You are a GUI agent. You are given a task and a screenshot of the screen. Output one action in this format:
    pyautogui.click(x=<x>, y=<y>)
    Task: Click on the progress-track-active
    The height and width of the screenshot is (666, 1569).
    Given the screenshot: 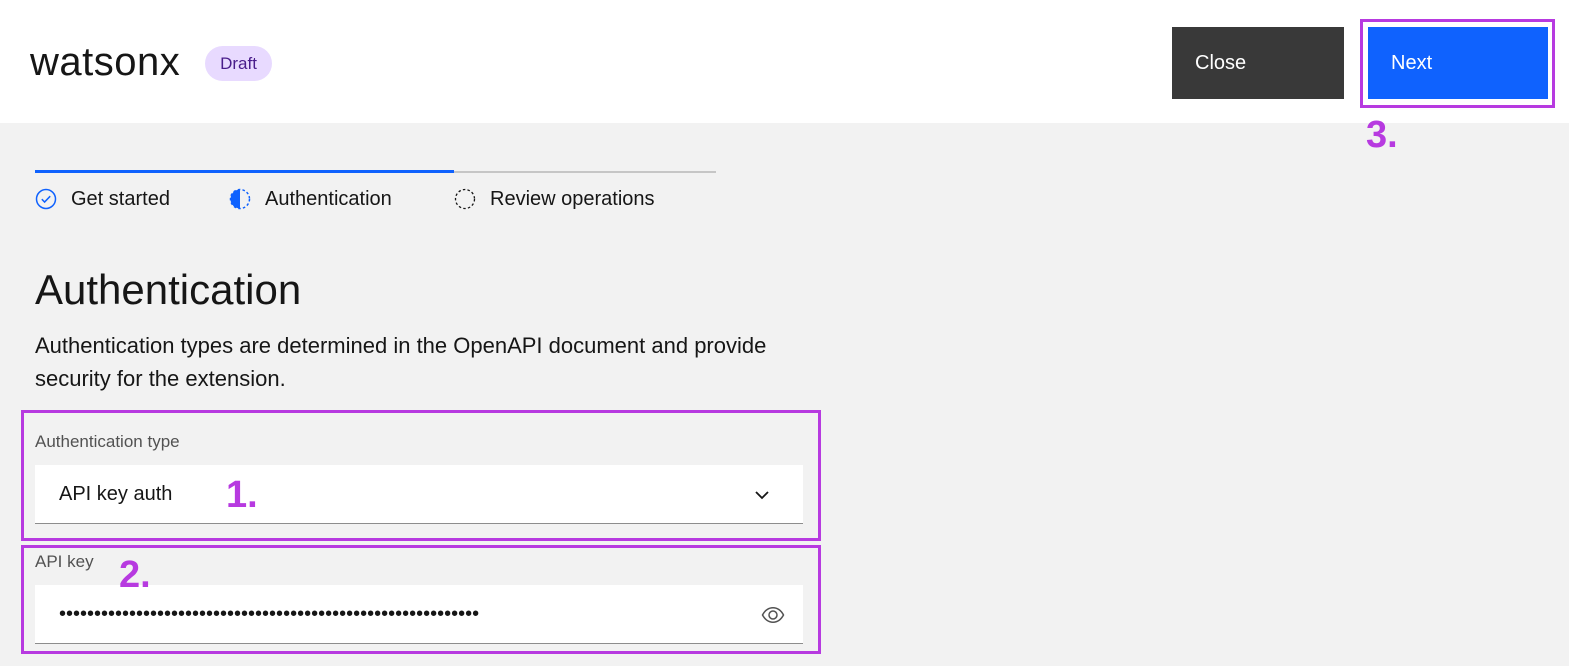 What is the action you would take?
    pyautogui.click(x=244, y=171)
    